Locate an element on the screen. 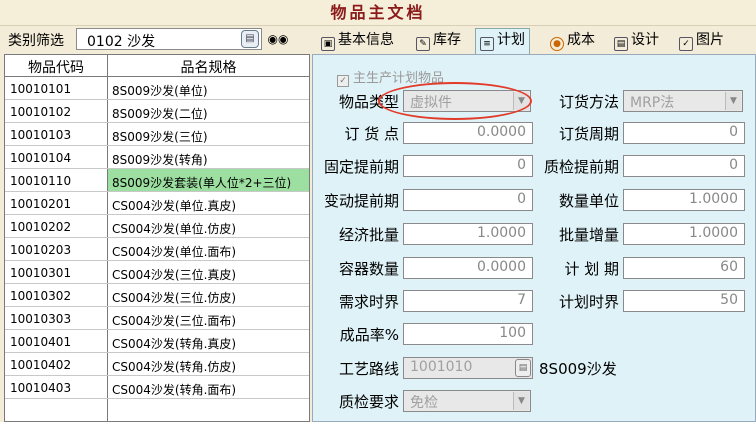 This screenshot has width=756, height=422. table-row: 10010101 8S009沙发(单位) is located at coordinates (157, 88).